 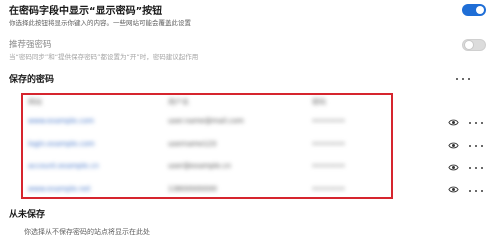 I want to click on row-site: login.example.com, so click(x=61, y=144).